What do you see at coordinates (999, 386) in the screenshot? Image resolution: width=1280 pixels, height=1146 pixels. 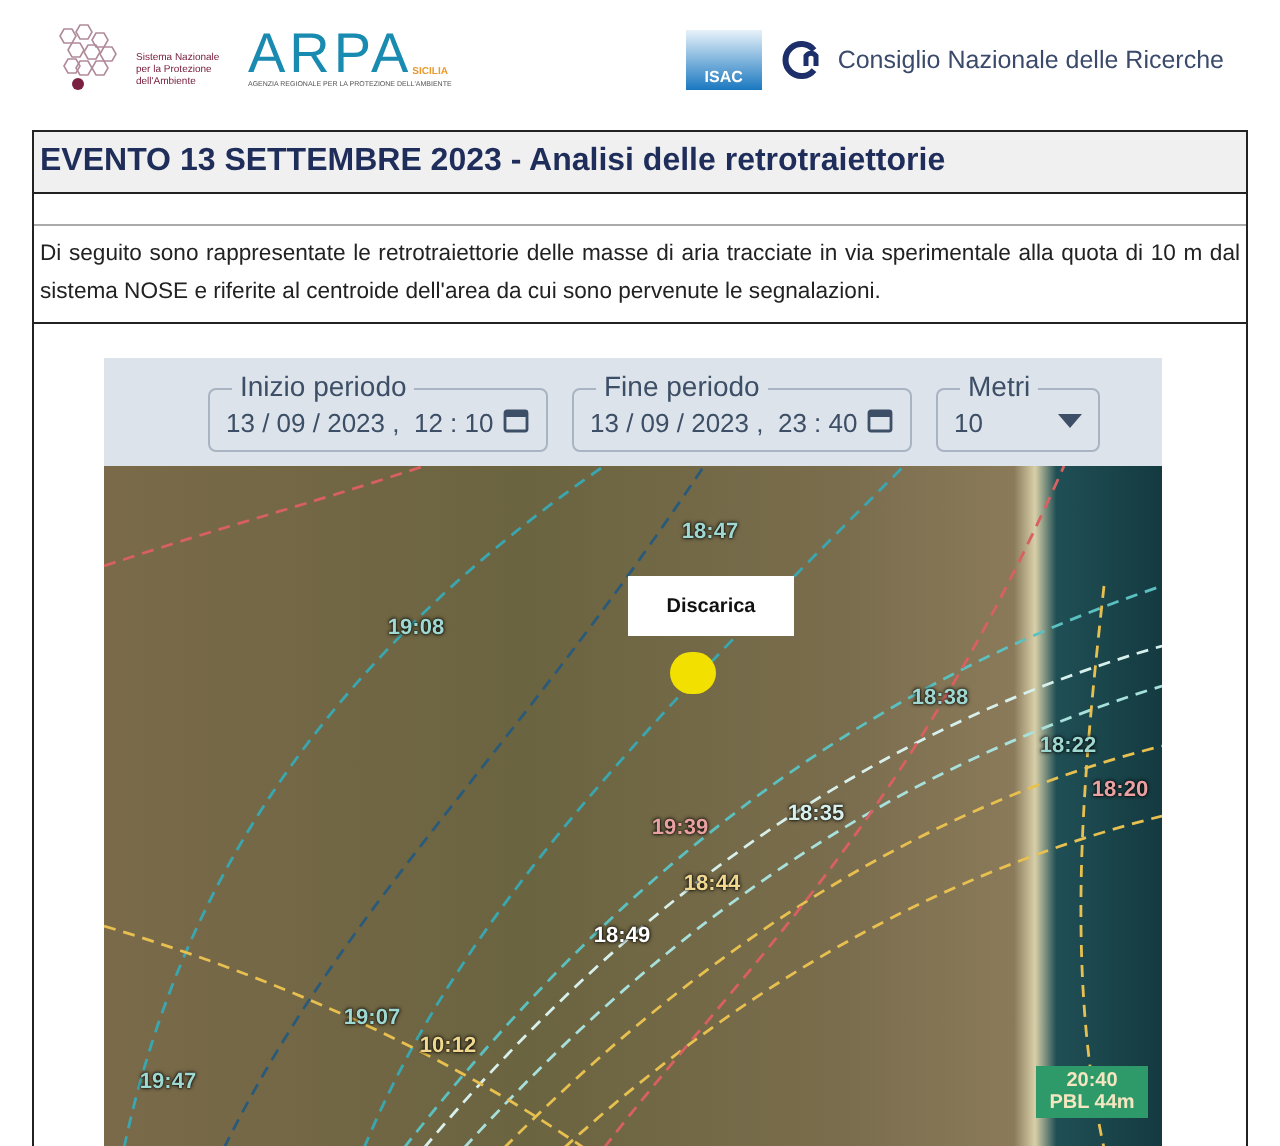 I see `field-label: Metri` at bounding box center [999, 386].